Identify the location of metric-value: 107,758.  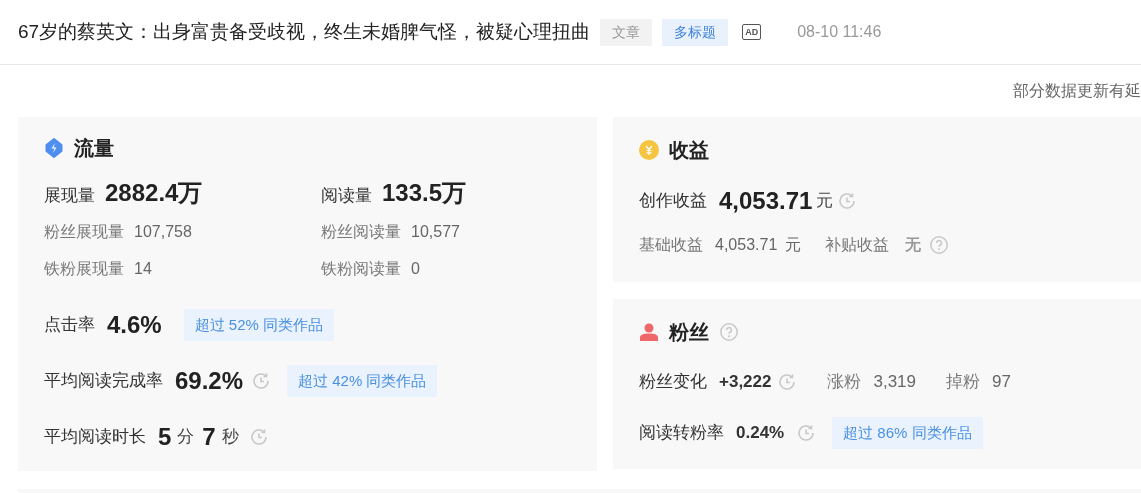
(163, 231).